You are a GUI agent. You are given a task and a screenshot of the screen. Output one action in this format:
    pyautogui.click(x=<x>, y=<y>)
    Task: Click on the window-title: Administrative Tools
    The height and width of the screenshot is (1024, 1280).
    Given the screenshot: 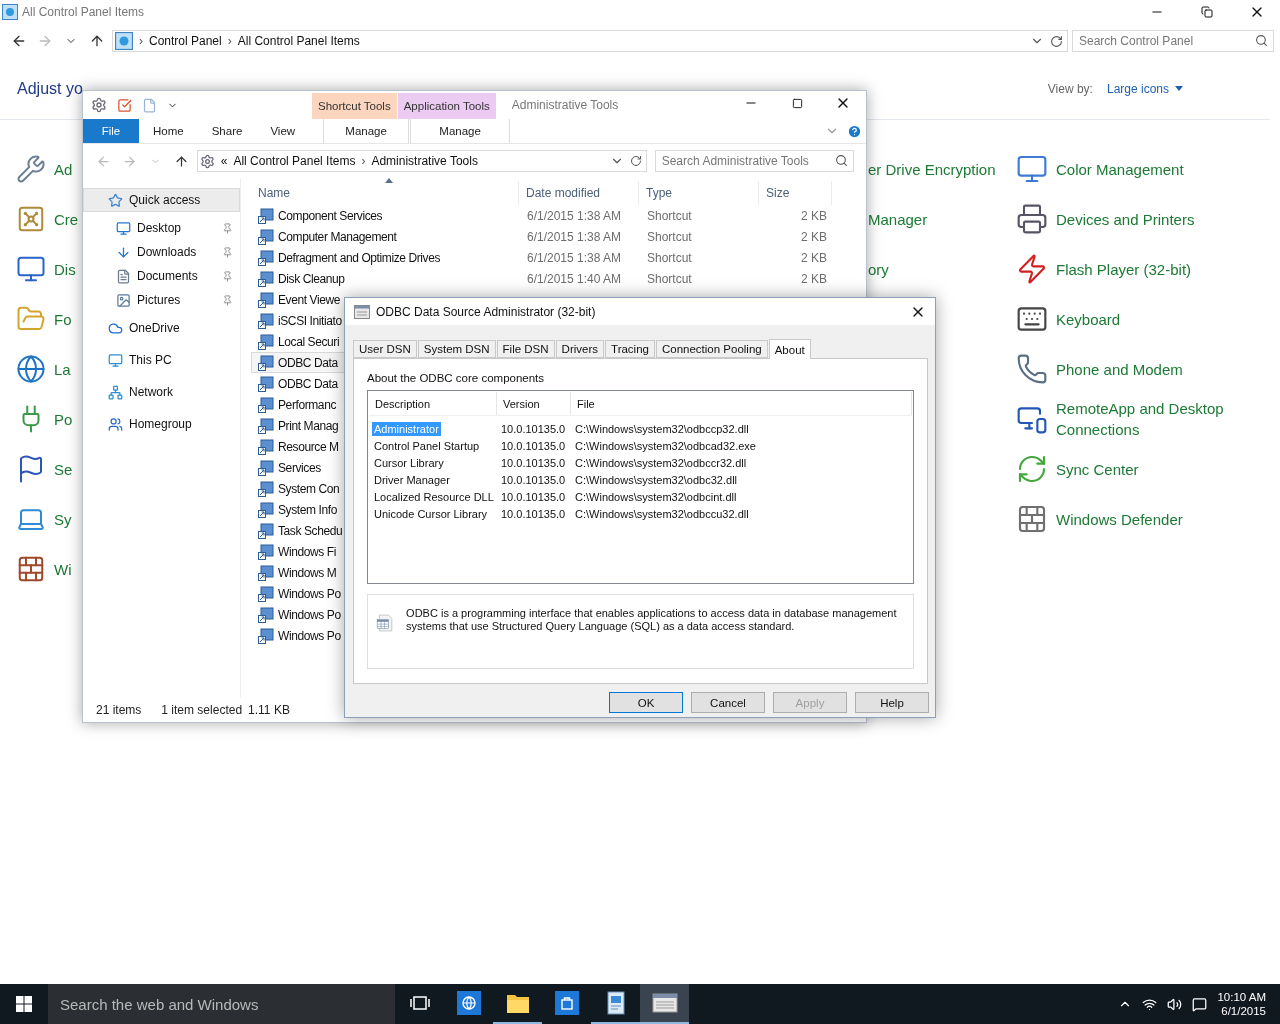 What is the action you would take?
    pyautogui.click(x=565, y=105)
    